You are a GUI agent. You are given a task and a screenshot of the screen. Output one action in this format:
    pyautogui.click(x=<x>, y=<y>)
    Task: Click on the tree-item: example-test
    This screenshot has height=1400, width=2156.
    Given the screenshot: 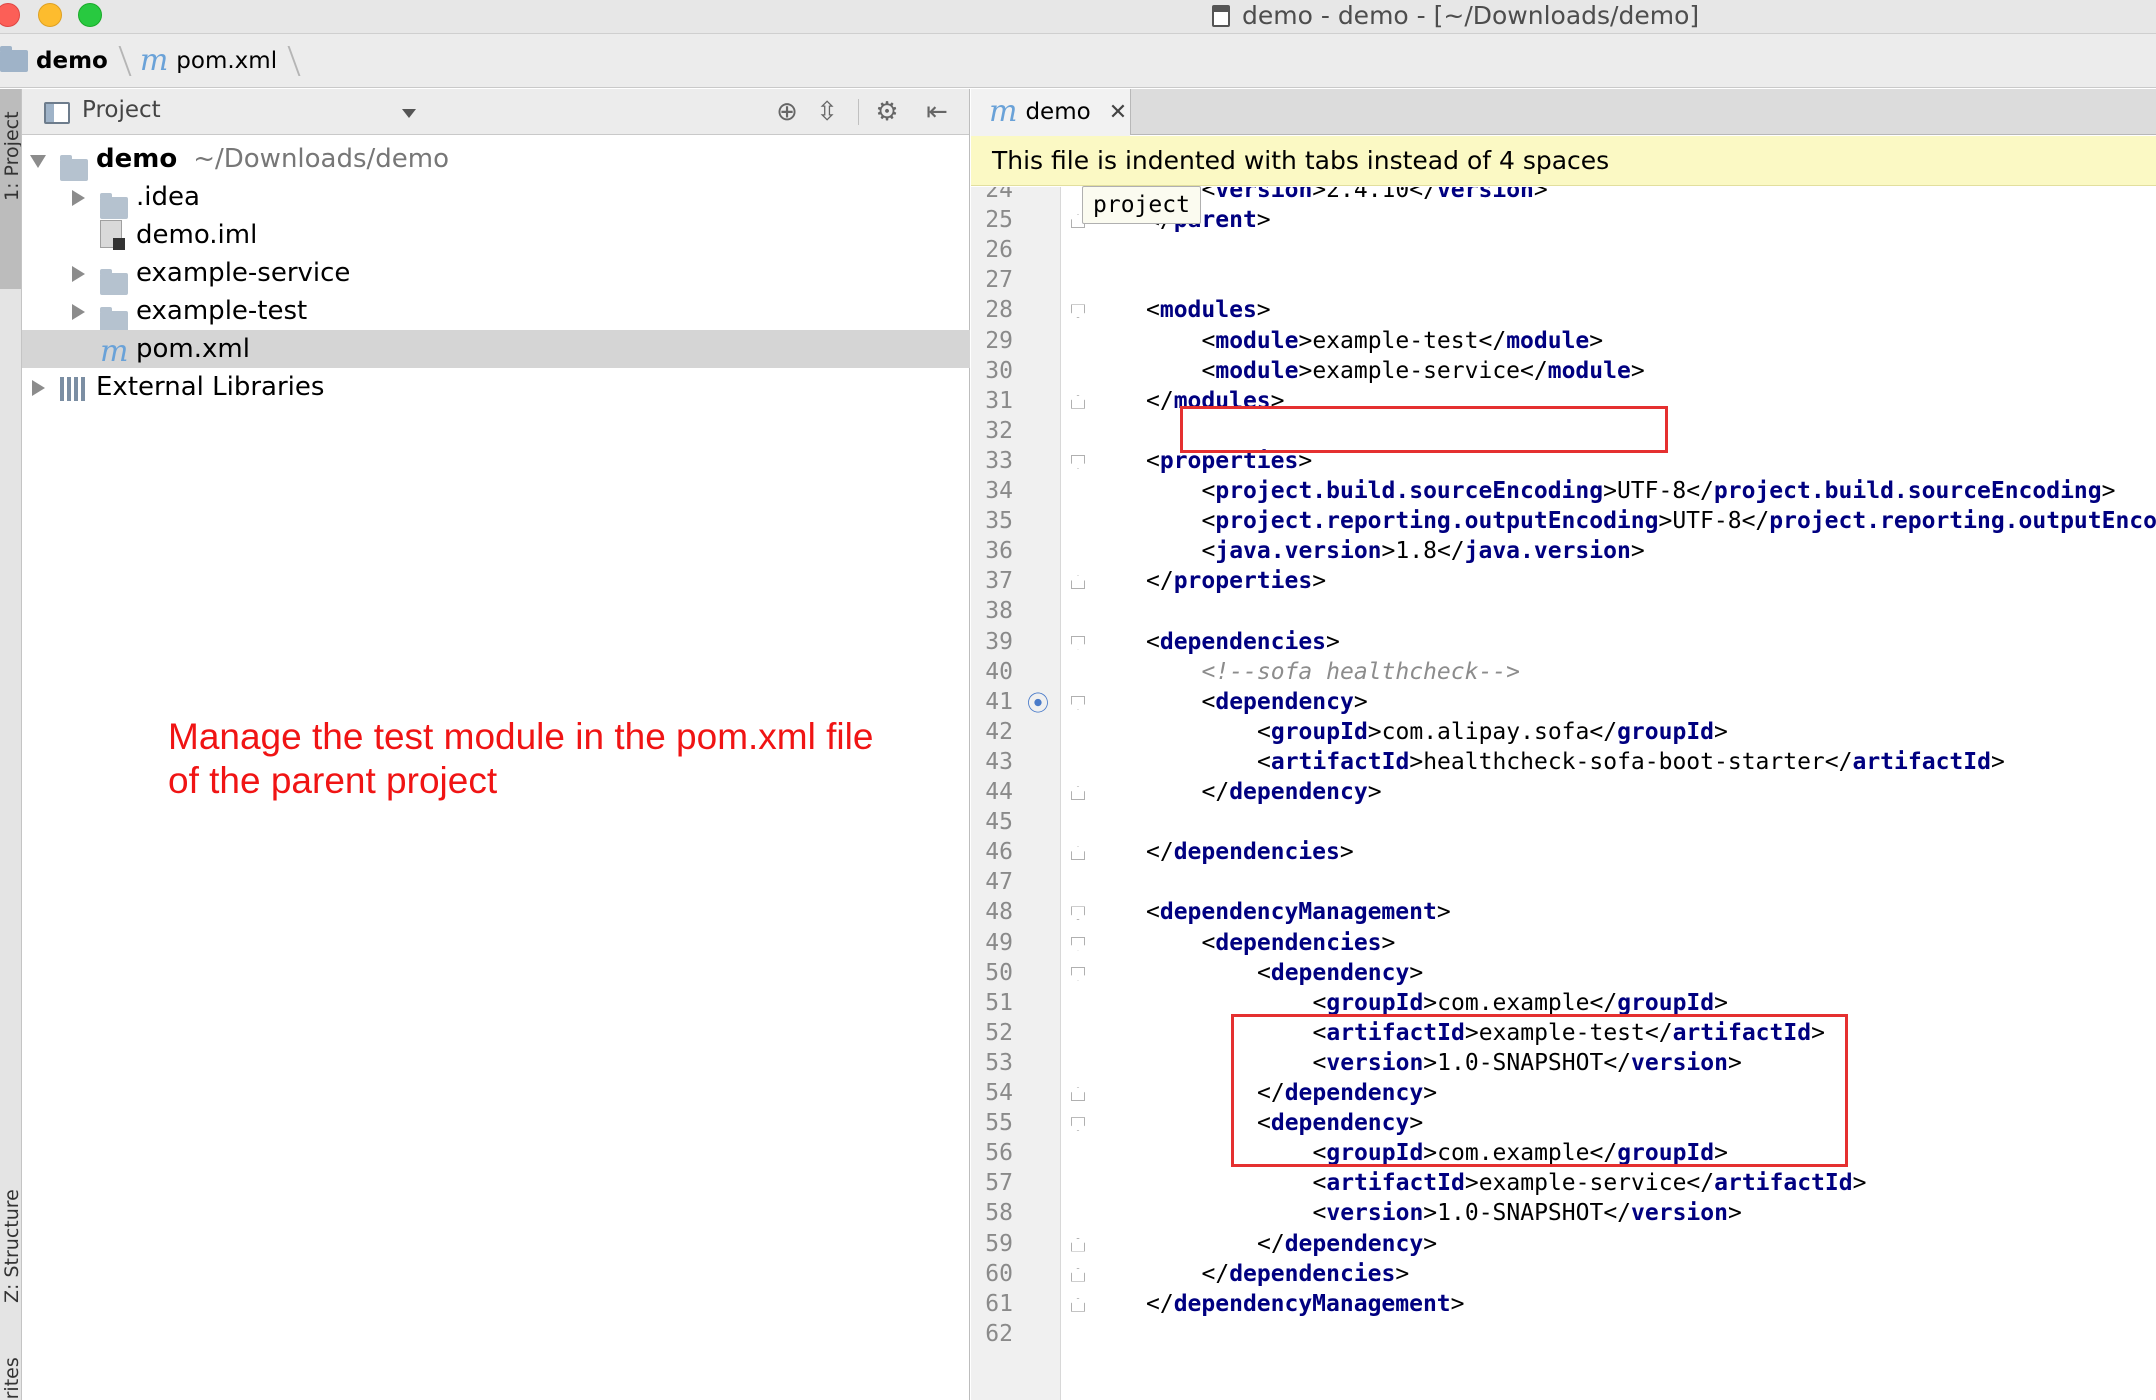 What is the action you would take?
    pyautogui.click(x=496, y=312)
    